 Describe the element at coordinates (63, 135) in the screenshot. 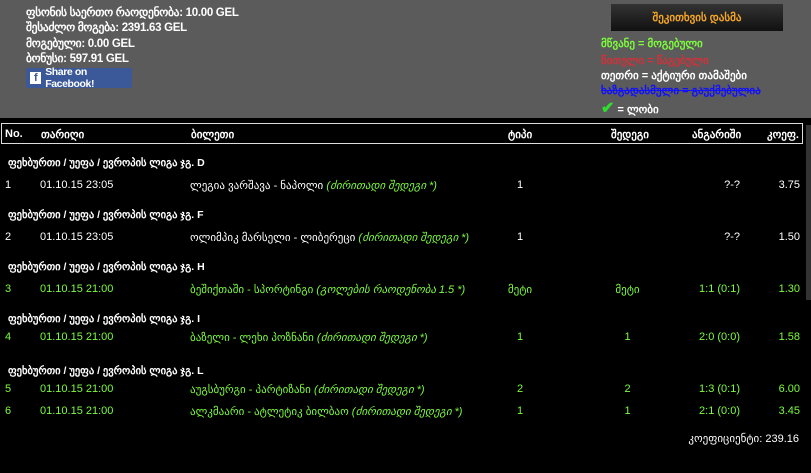

I see `col-date: თარიღი` at that location.